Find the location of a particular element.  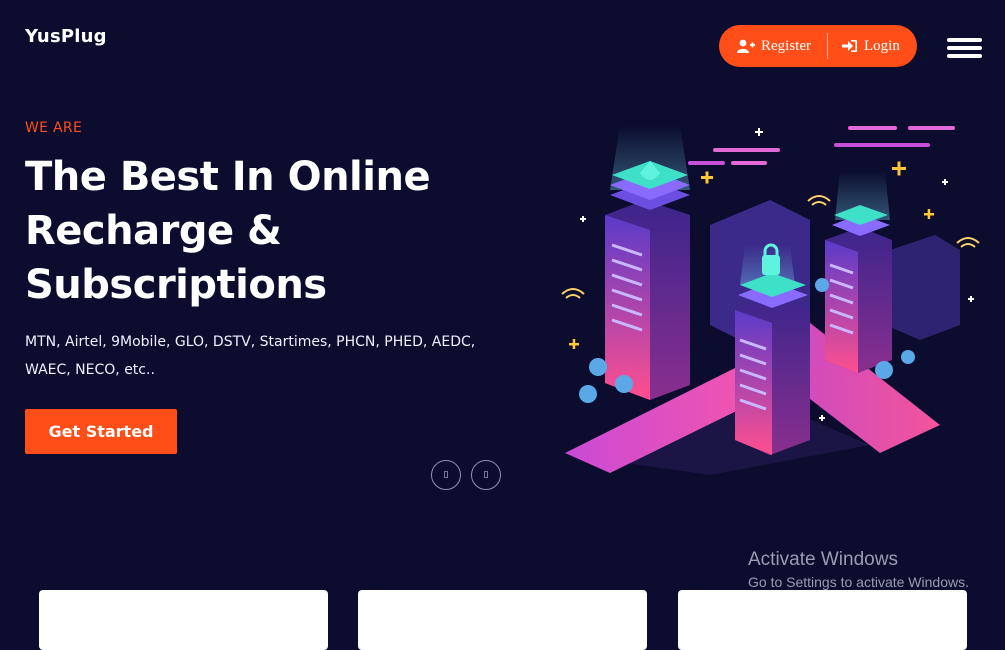

headline-line-2: Recharge & is located at coordinates (153, 231).